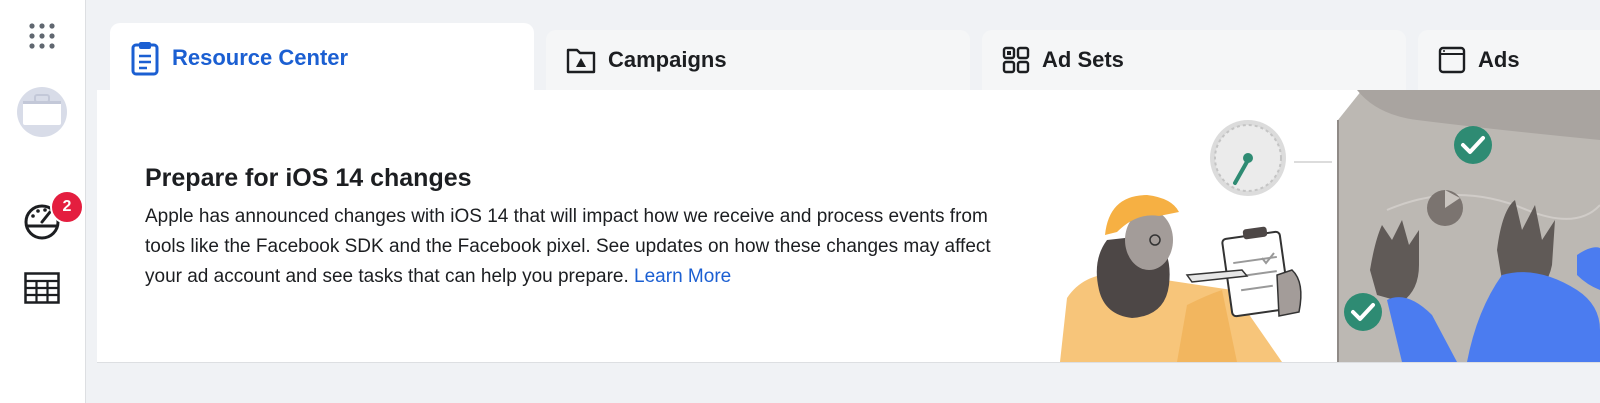  Describe the element at coordinates (145, 58) in the screenshot. I see `clipboard-icon` at that location.